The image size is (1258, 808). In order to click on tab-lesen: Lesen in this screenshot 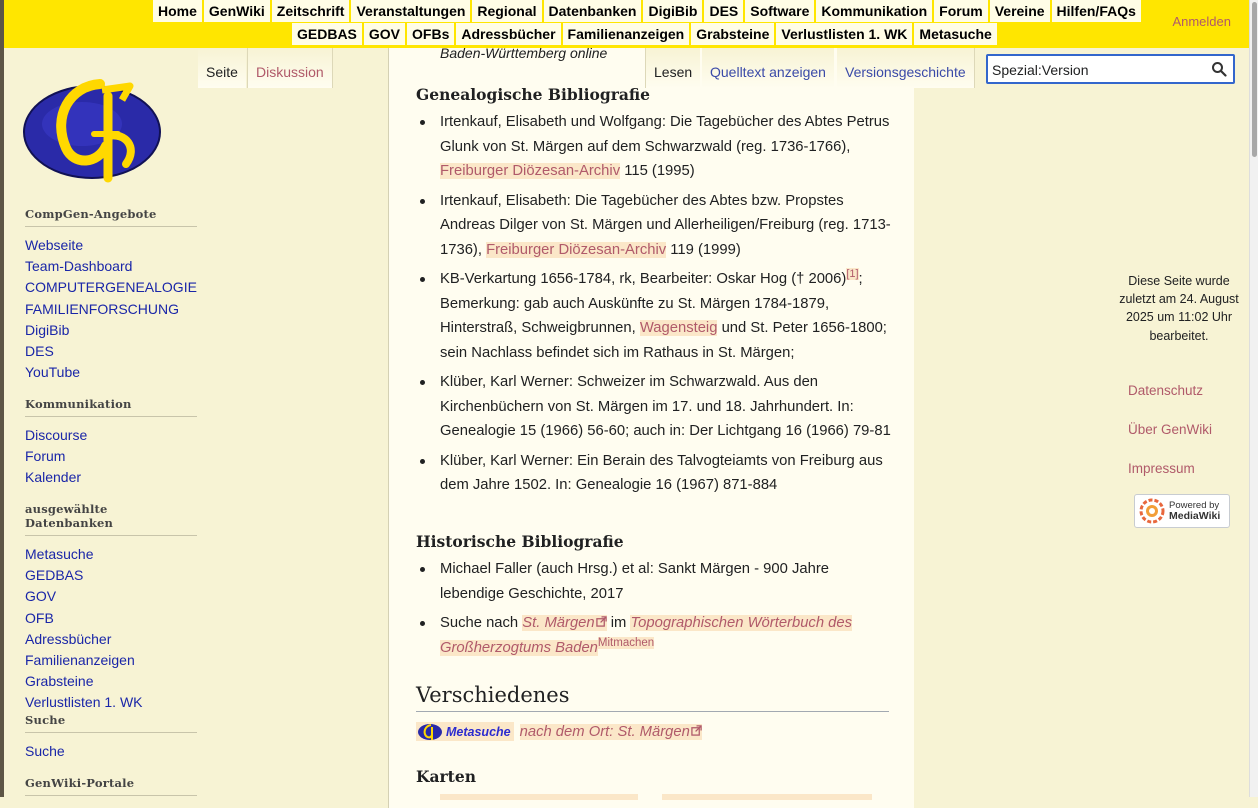, I will do `click(673, 68)`.